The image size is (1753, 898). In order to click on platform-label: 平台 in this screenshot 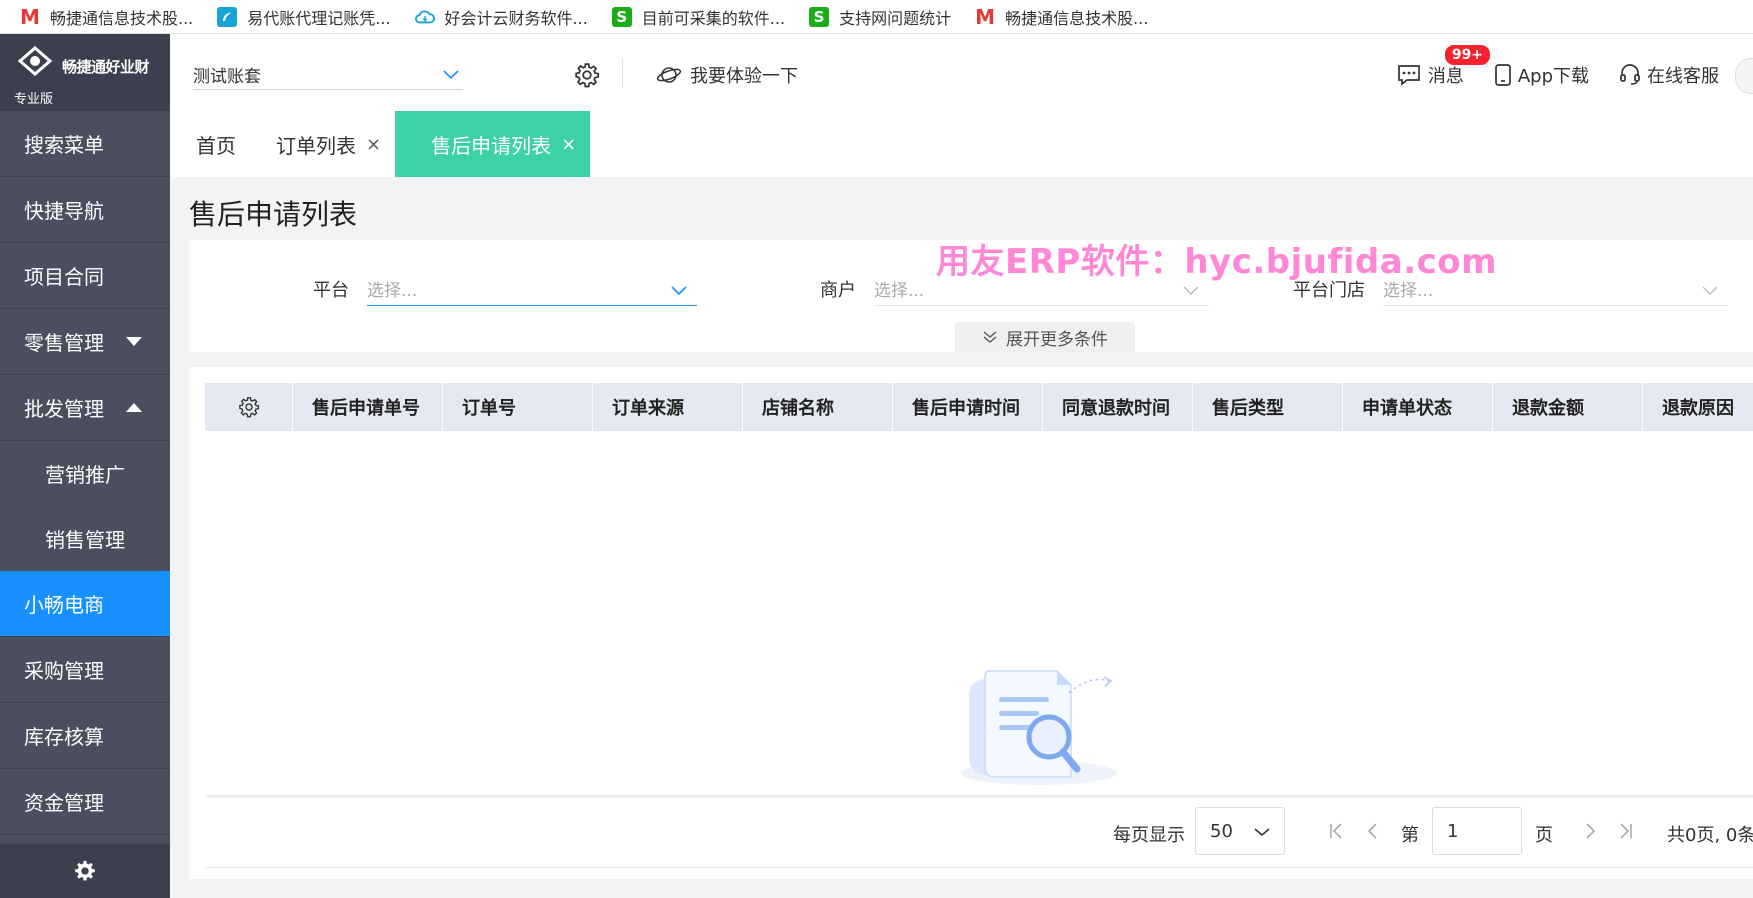, I will do `click(331, 290)`.